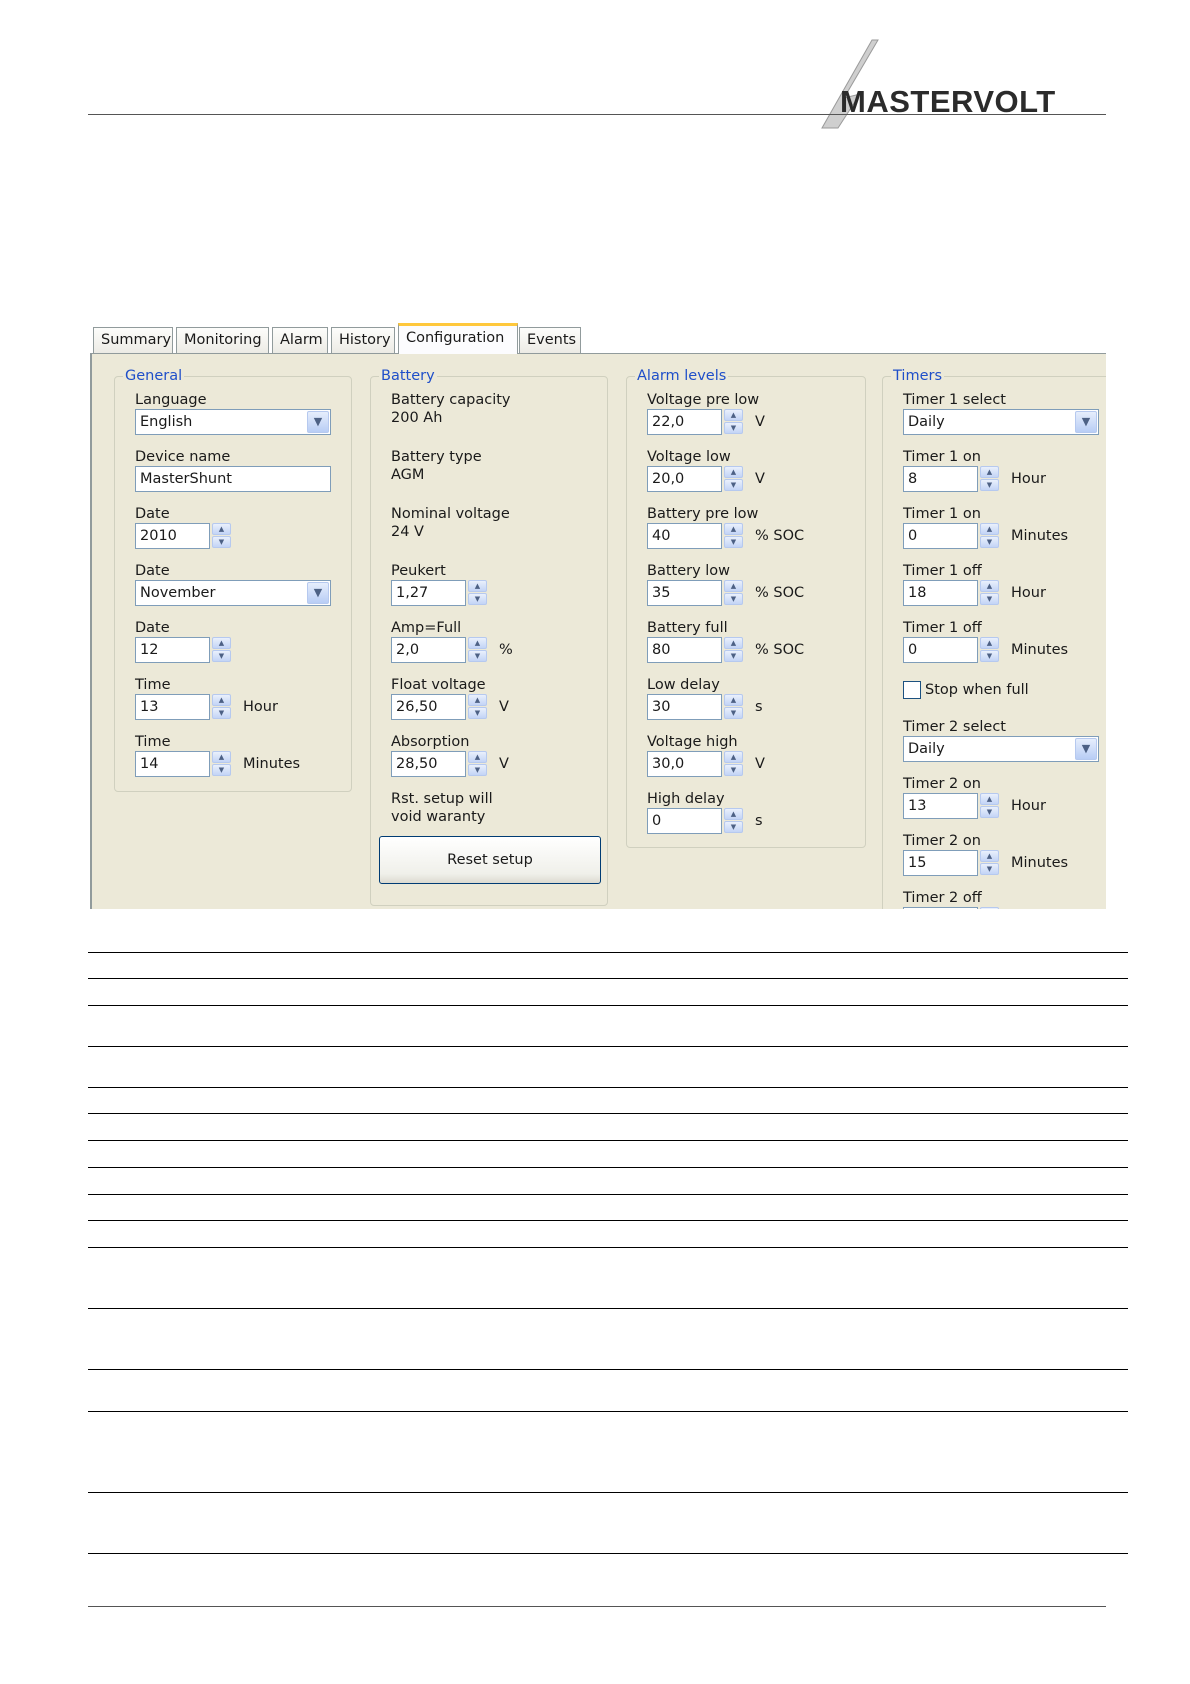 The image size is (1190, 1684). What do you see at coordinates (684, 650) in the screenshot?
I see `battery-full-field: 80` at bounding box center [684, 650].